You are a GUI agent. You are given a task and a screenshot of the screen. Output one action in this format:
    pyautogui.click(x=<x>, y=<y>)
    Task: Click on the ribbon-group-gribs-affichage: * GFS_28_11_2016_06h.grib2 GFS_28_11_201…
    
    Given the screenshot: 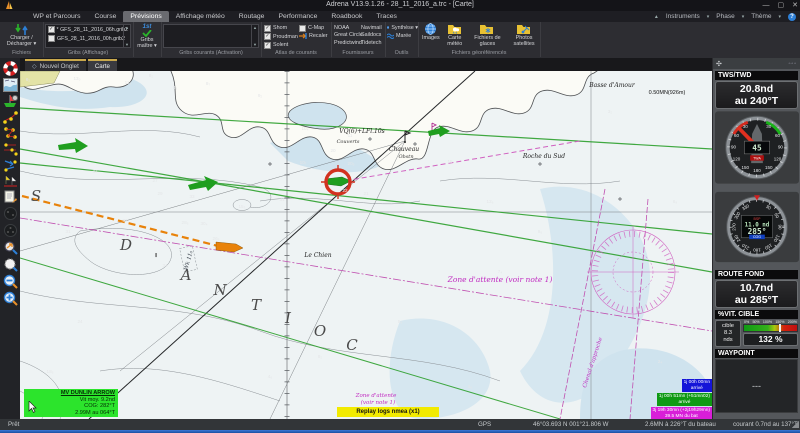 What is the action you would take?
    pyautogui.click(x=88, y=39)
    